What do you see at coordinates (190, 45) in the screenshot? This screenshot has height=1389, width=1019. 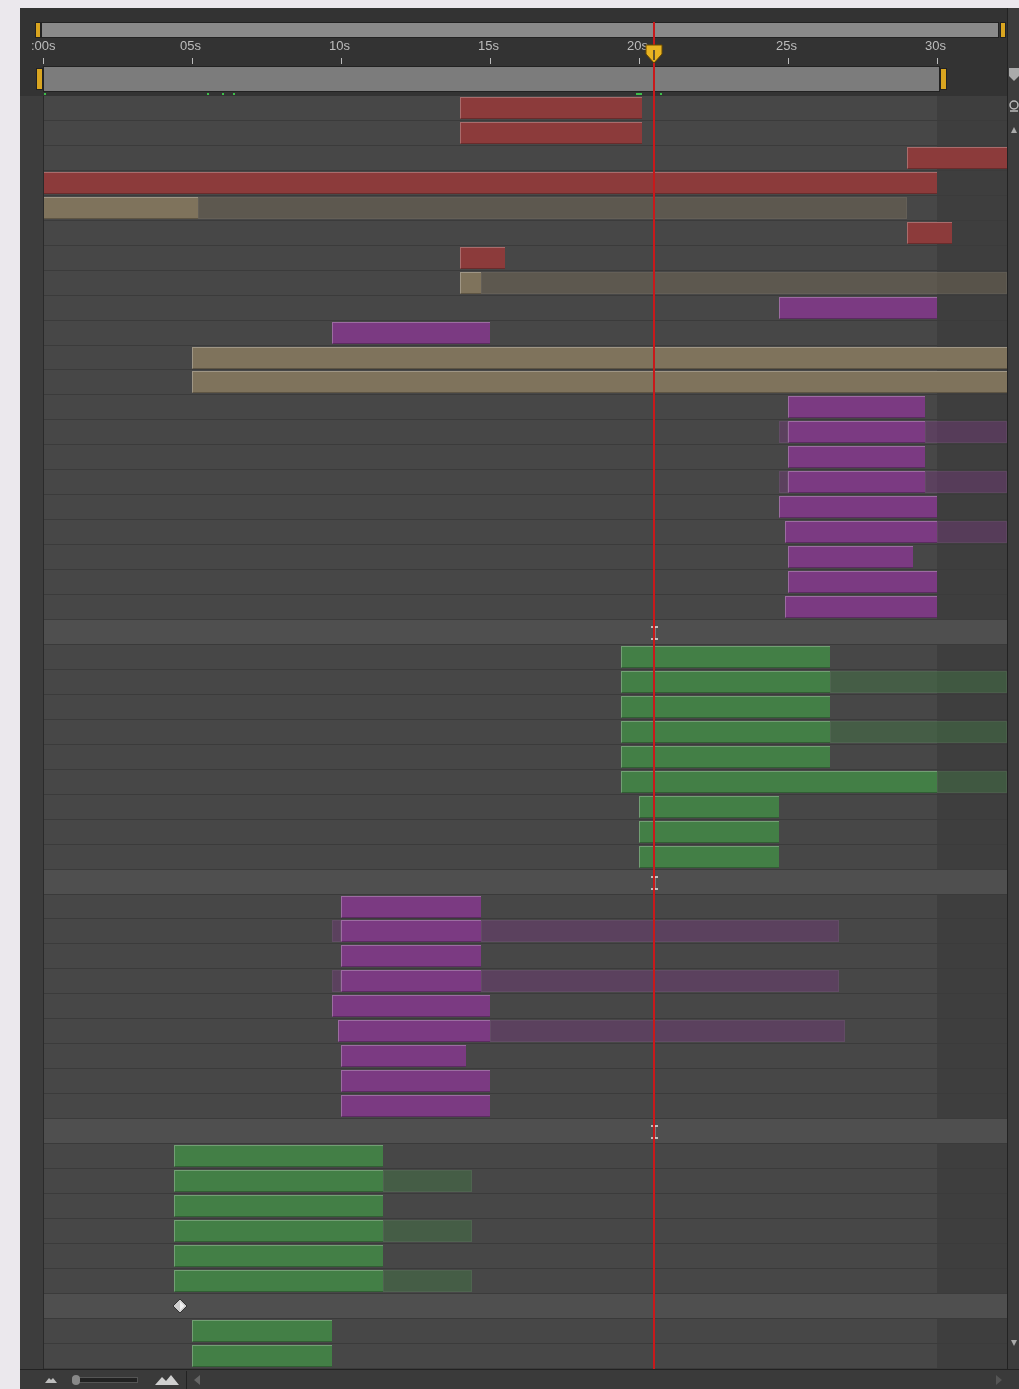 I see `ruler-label: 05s` at bounding box center [190, 45].